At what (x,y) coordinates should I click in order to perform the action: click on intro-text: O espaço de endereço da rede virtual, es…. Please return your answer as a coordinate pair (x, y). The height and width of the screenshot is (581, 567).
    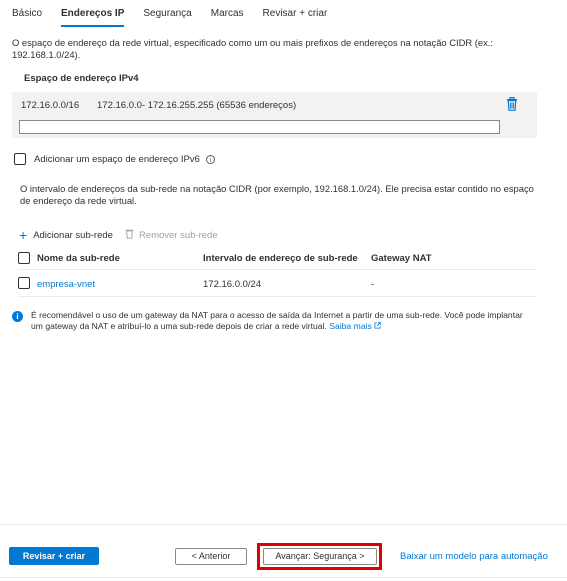
    Looking at the image, I should click on (252, 48).